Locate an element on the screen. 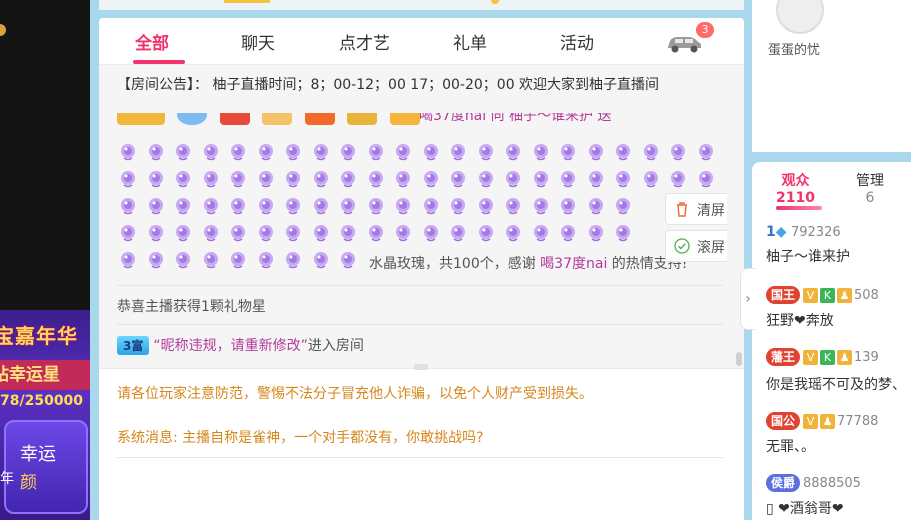 The height and width of the screenshot is (520, 911). list-item: 国王 V K ♟ 508 is located at coordinates (822, 295).